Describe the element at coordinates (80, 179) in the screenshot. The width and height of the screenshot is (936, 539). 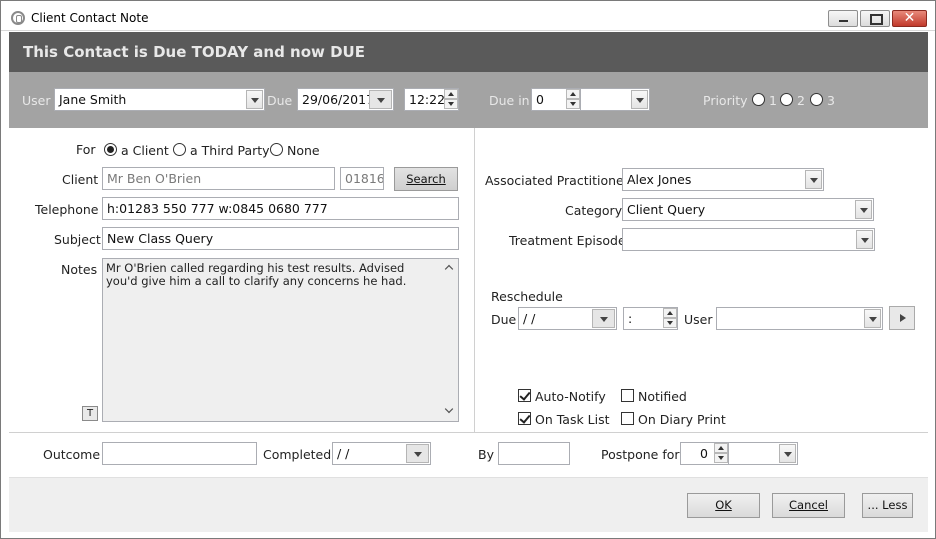
I see `client-label: Client` at that location.